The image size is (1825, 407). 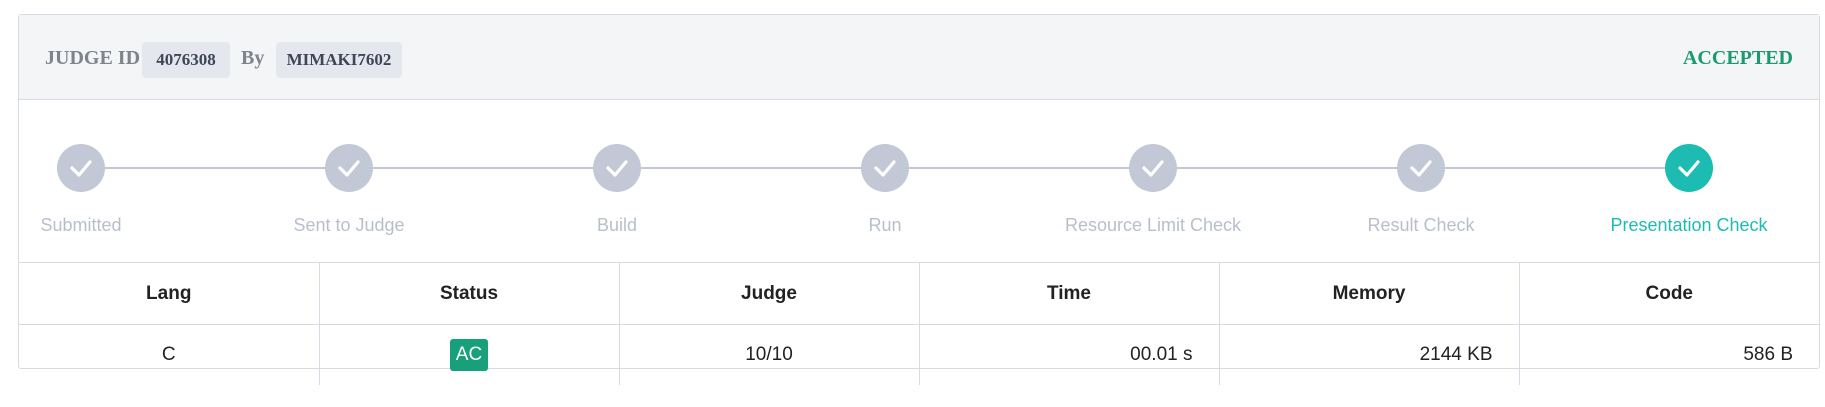 I want to click on step-presentation-check: Presentation Check, so click(x=1689, y=190).